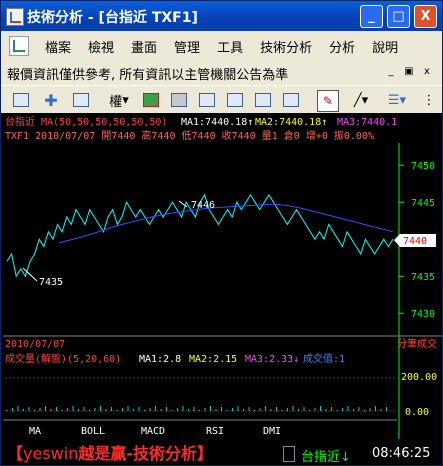 This screenshot has width=443, height=466. Describe the element at coordinates (371, 16) in the screenshot. I see `minimize-button: _` at that location.